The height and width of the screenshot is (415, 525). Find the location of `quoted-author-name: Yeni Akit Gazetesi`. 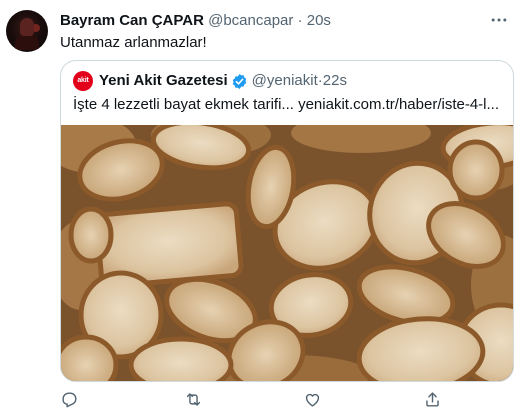

quoted-author-name: Yeni Akit Gazetesi is located at coordinates (163, 81).